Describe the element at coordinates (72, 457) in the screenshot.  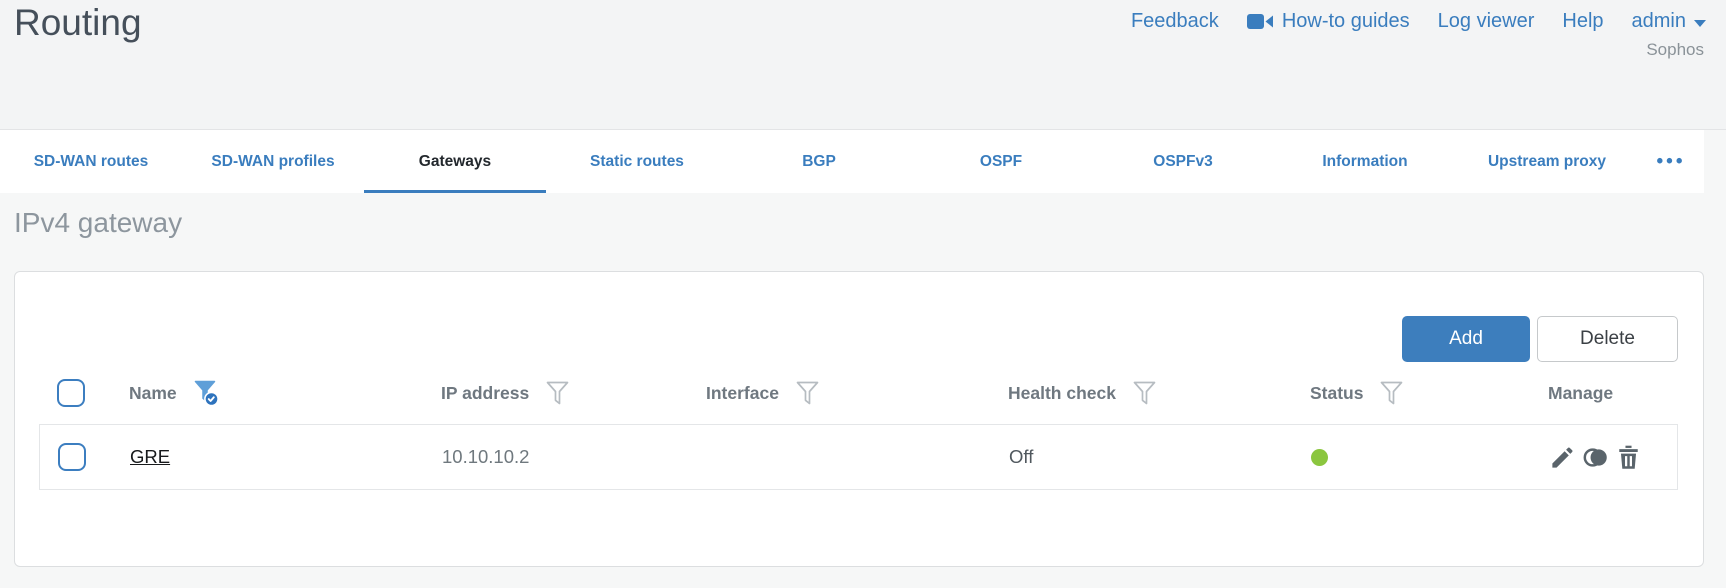
I see `row-checkbox` at that location.